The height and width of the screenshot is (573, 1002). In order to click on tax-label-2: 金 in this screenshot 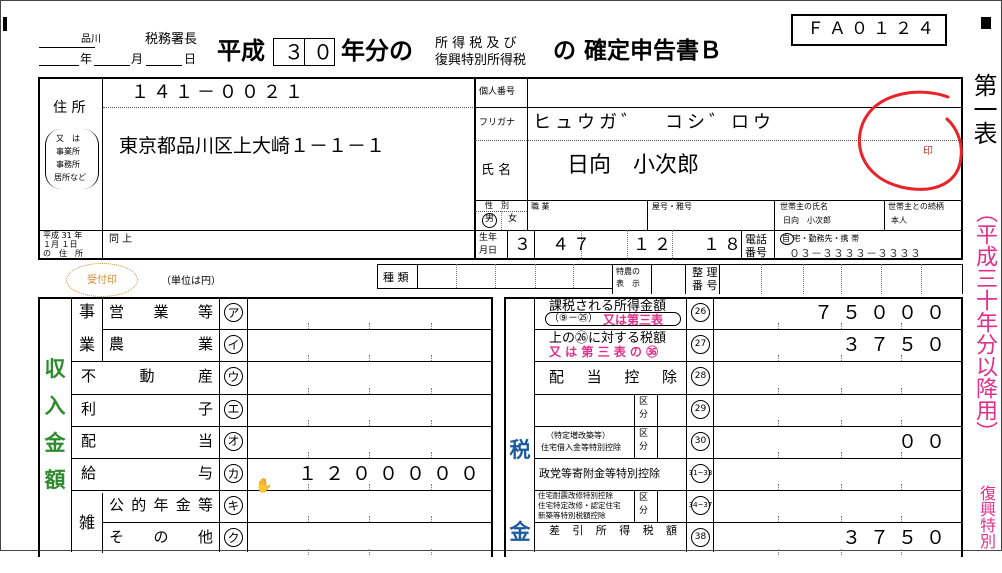, I will do `click(520, 532)`.